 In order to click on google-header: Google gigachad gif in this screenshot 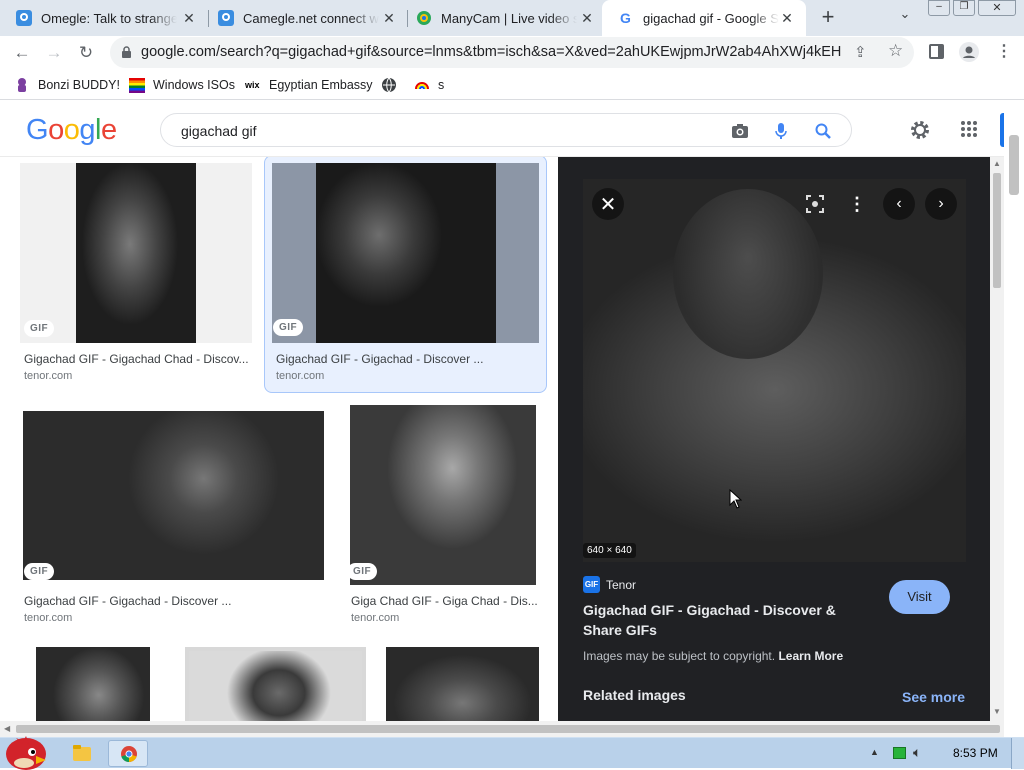, I will do `click(503, 129)`.